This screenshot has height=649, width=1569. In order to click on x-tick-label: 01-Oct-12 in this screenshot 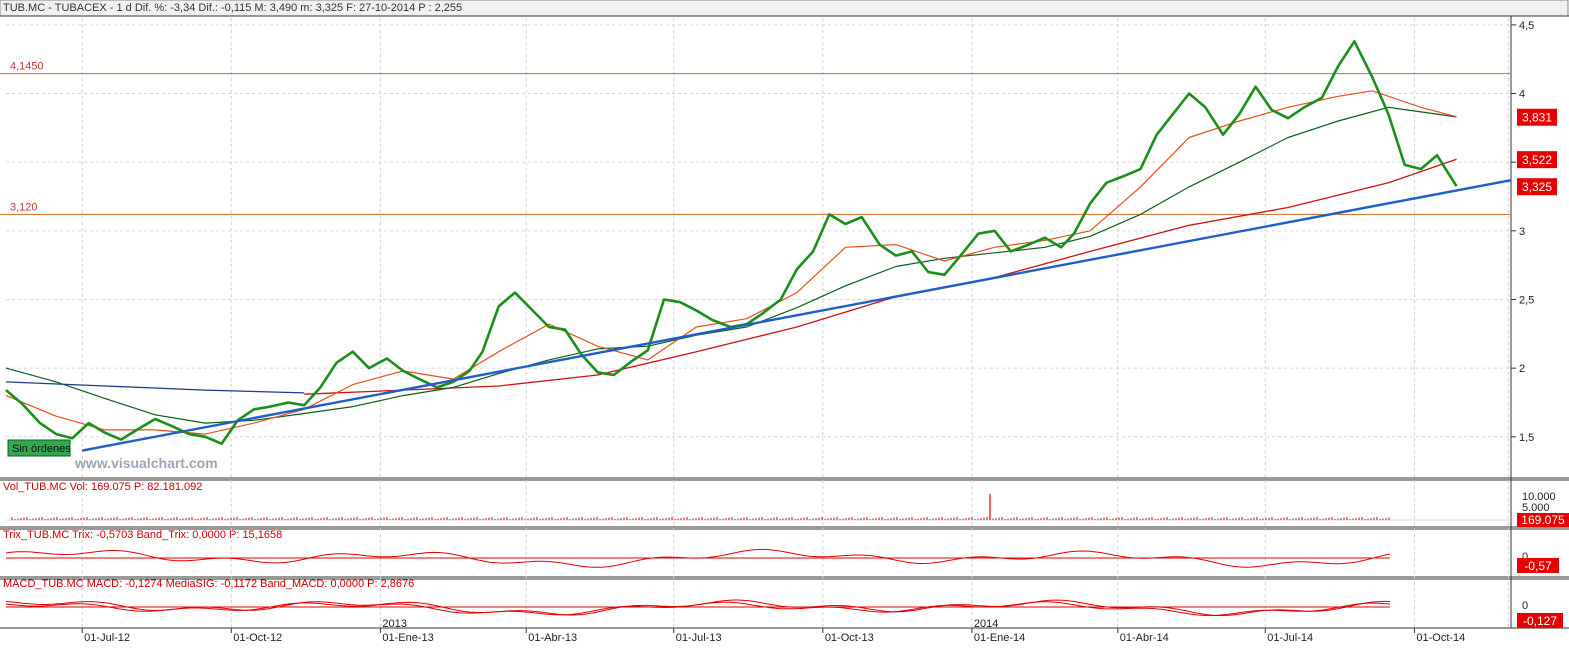, I will do `click(257, 638)`.